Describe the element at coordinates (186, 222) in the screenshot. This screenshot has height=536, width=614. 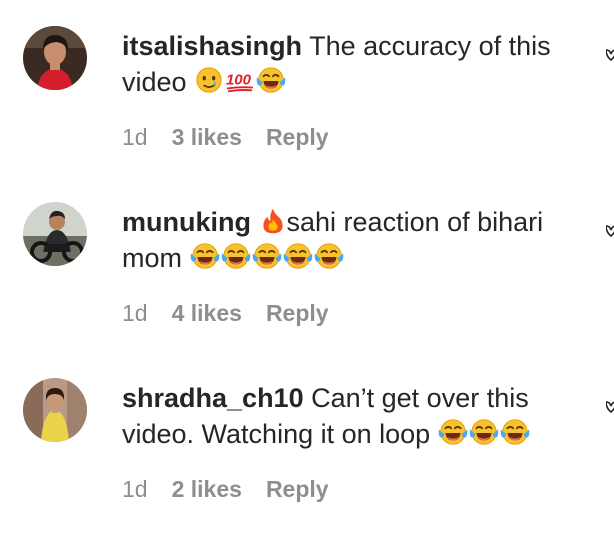
I see `comment-username: munuking` at that location.